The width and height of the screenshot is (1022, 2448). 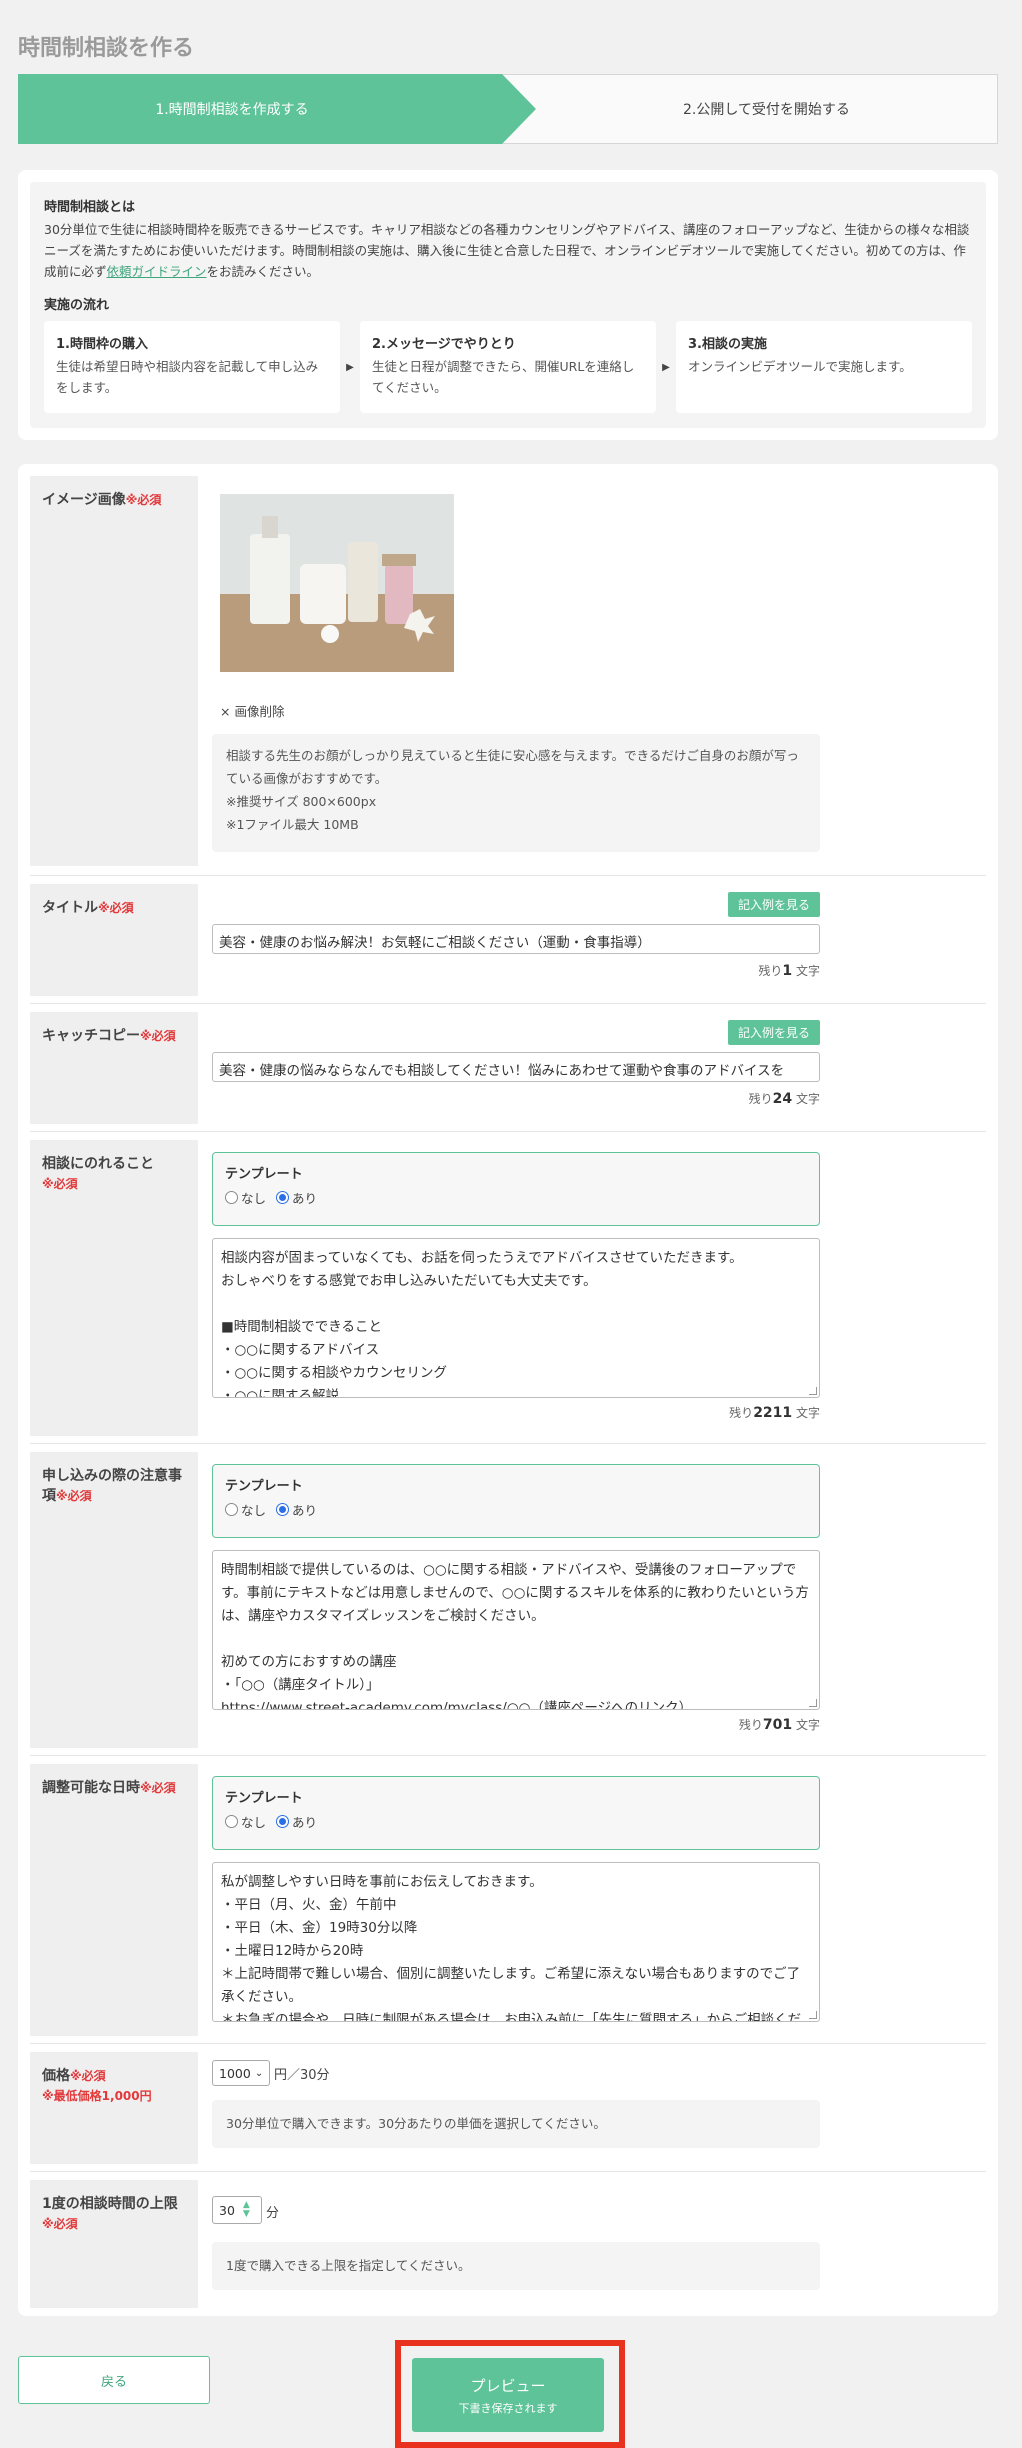 What do you see at coordinates (157, 271) in the screenshot?
I see `guideline-link: 依頼ガイドライン` at bounding box center [157, 271].